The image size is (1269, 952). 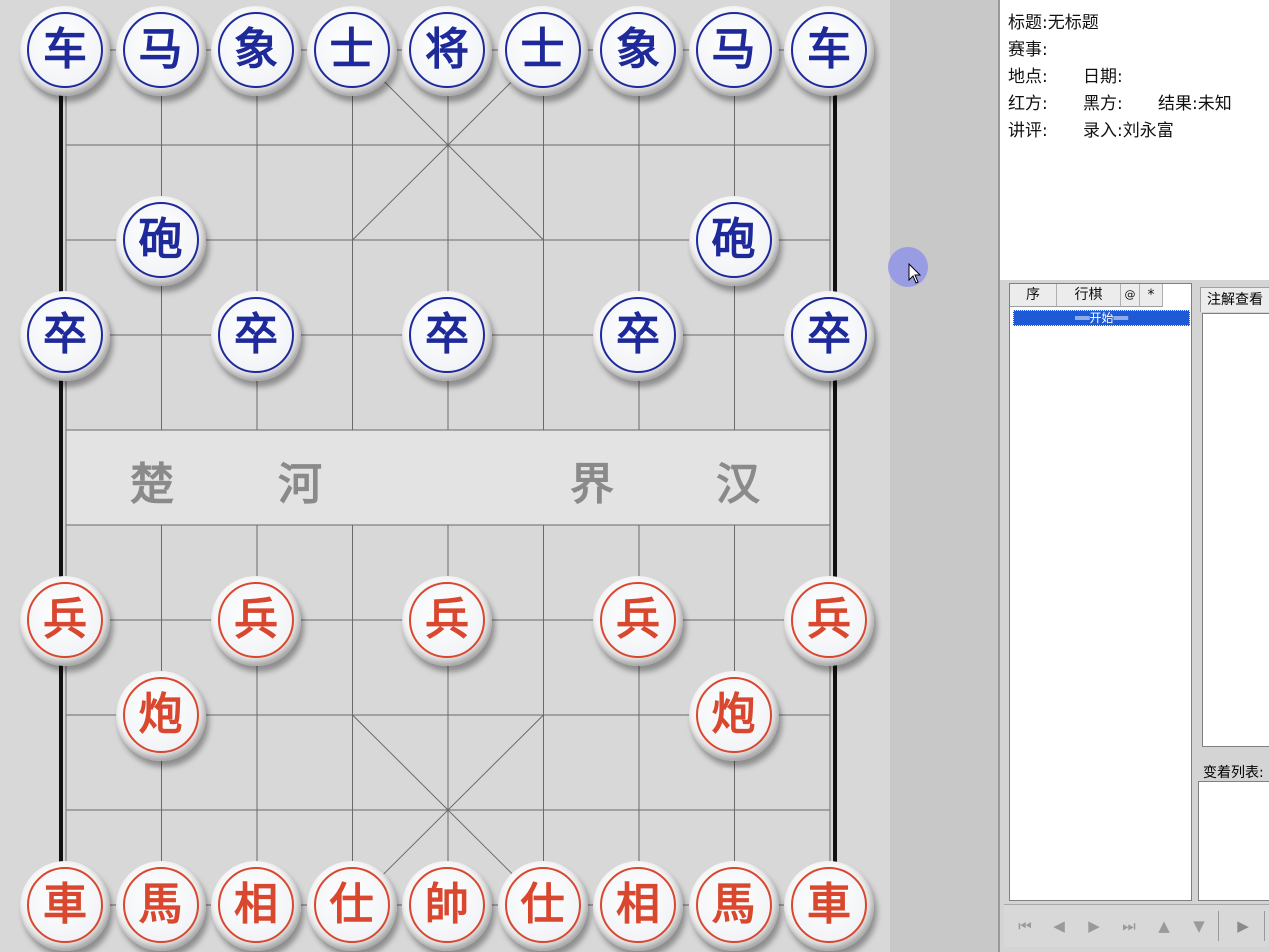 What do you see at coordinates (1151, 295) in the screenshot?
I see `col-header-star: *` at bounding box center [1151, 295].